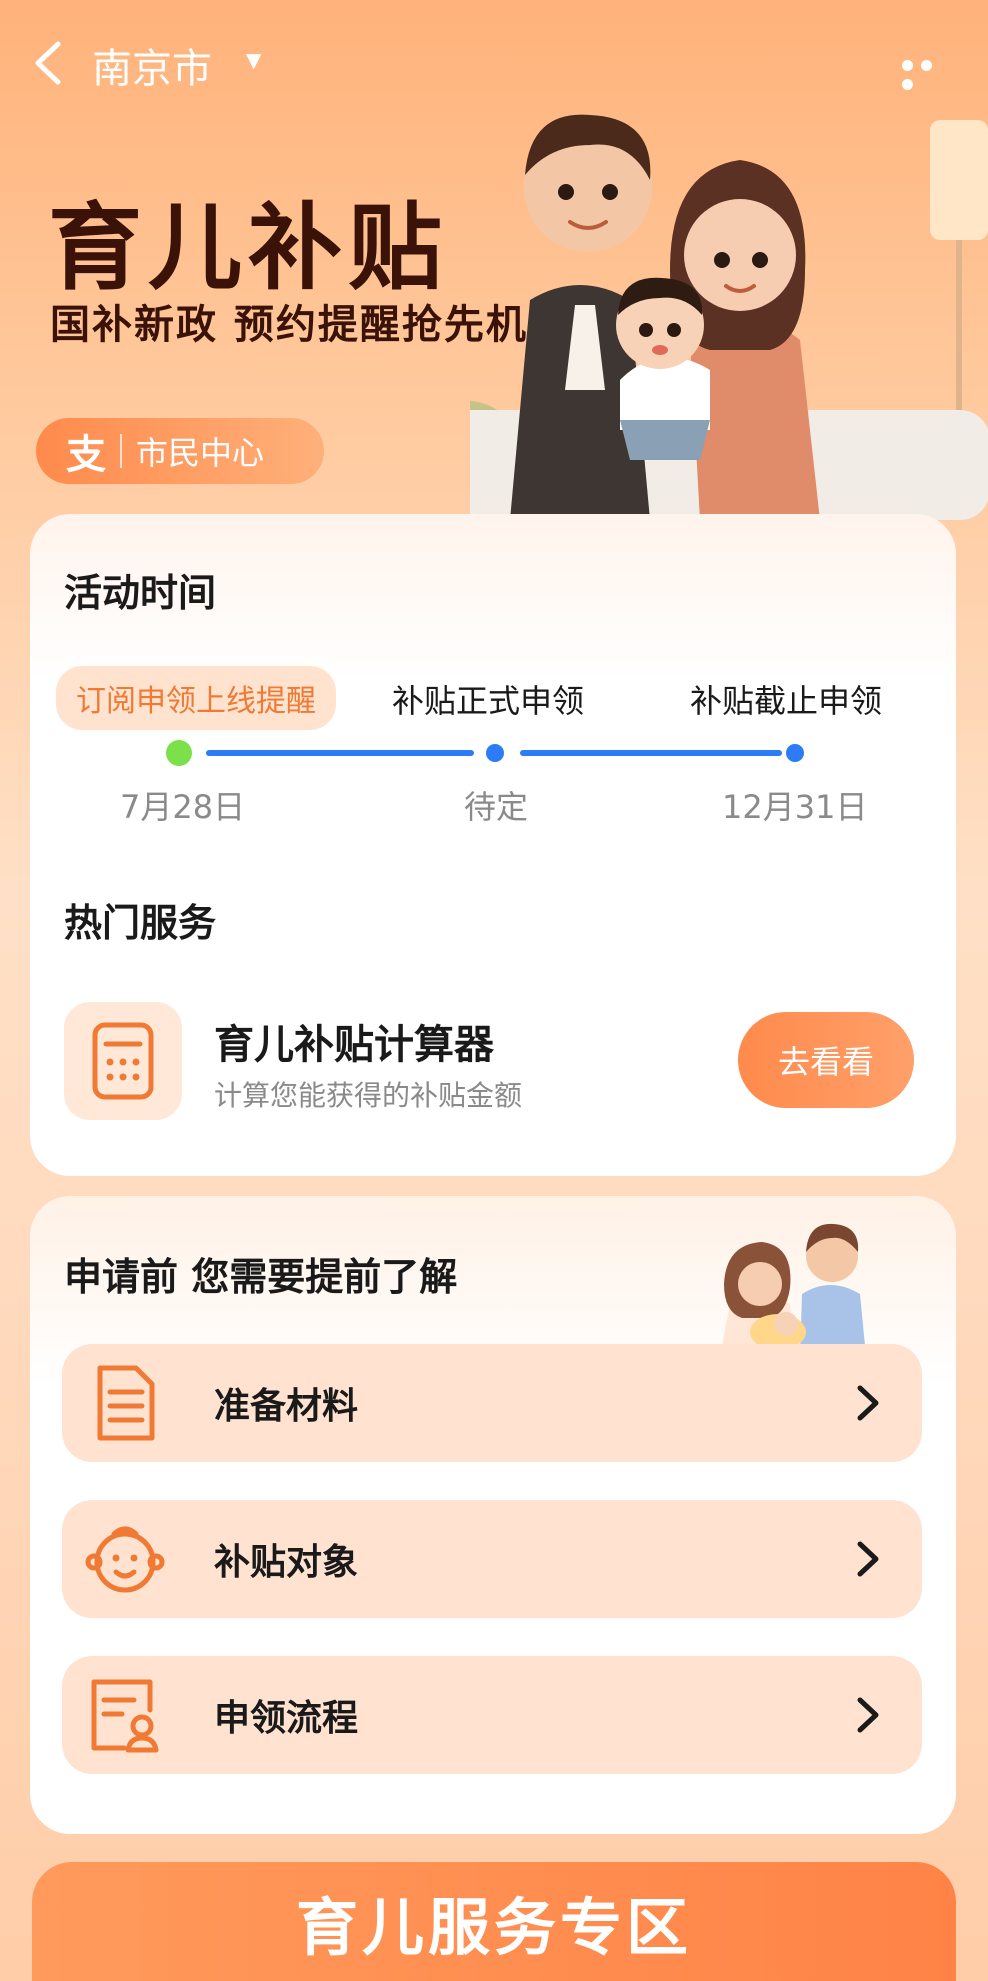 The width and height of the screenshot is (988, 1981). Describe the element at coordinates (826, 1060) in the screenshot. I see `go-see-button: 去看看` at that location.